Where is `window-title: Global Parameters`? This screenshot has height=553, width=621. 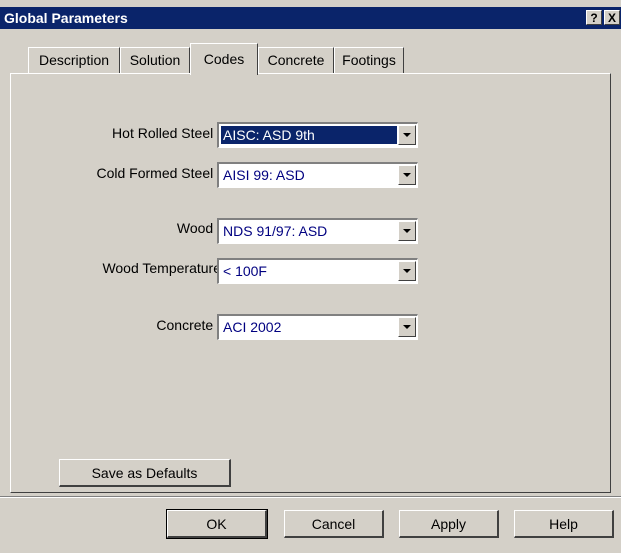 window-title: Global Parameters is located at coordinates (66, 18).